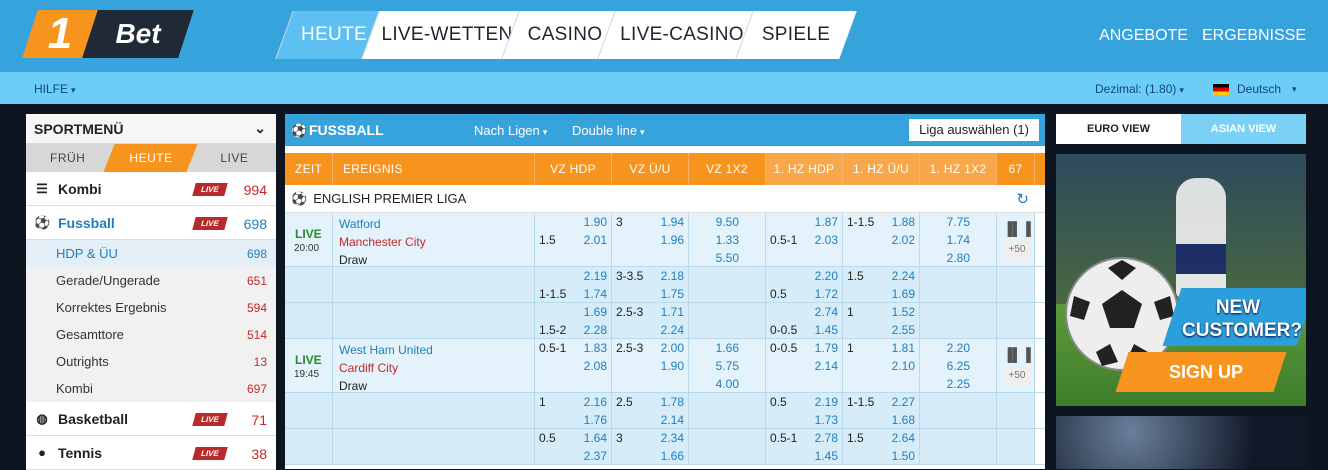 This screenshot has width=1328, height=470. Describe the element at coordinates (903, 366) in the screenshot. I see `odds-value: 2.10` at that location.